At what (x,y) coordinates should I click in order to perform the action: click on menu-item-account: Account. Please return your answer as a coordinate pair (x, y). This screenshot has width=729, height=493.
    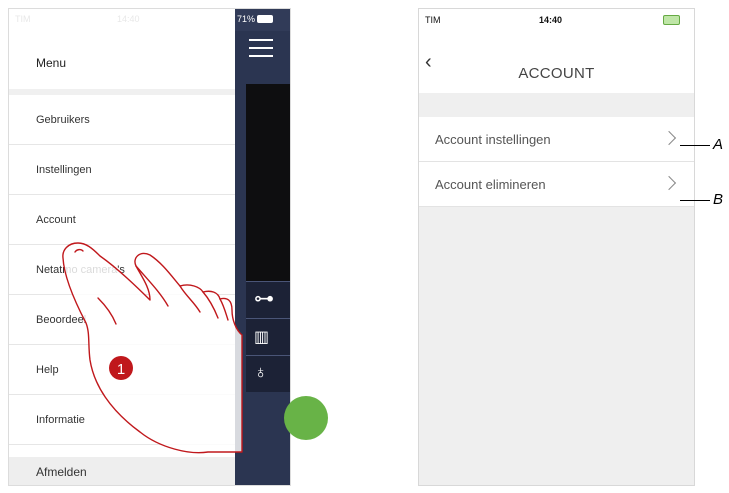
    Looking at the image, I should click on (122, 220).